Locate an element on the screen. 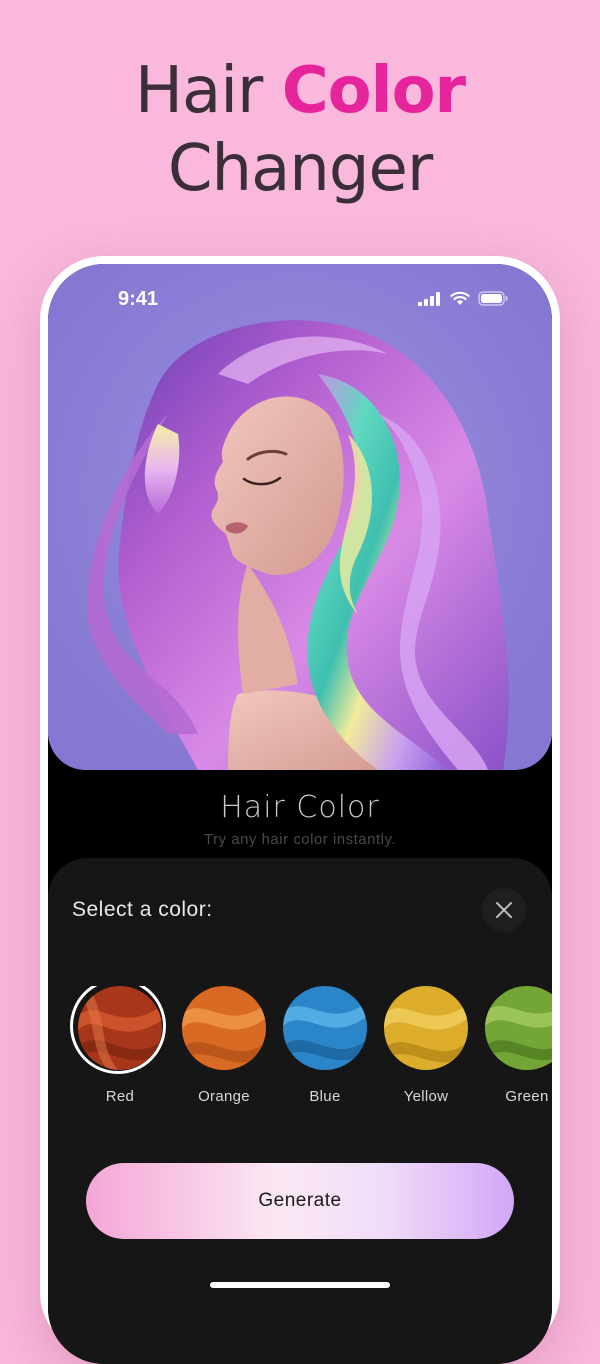  color-swatch-row: Red Orange Blue Yellow Green is located at coordinates (300, 1066).